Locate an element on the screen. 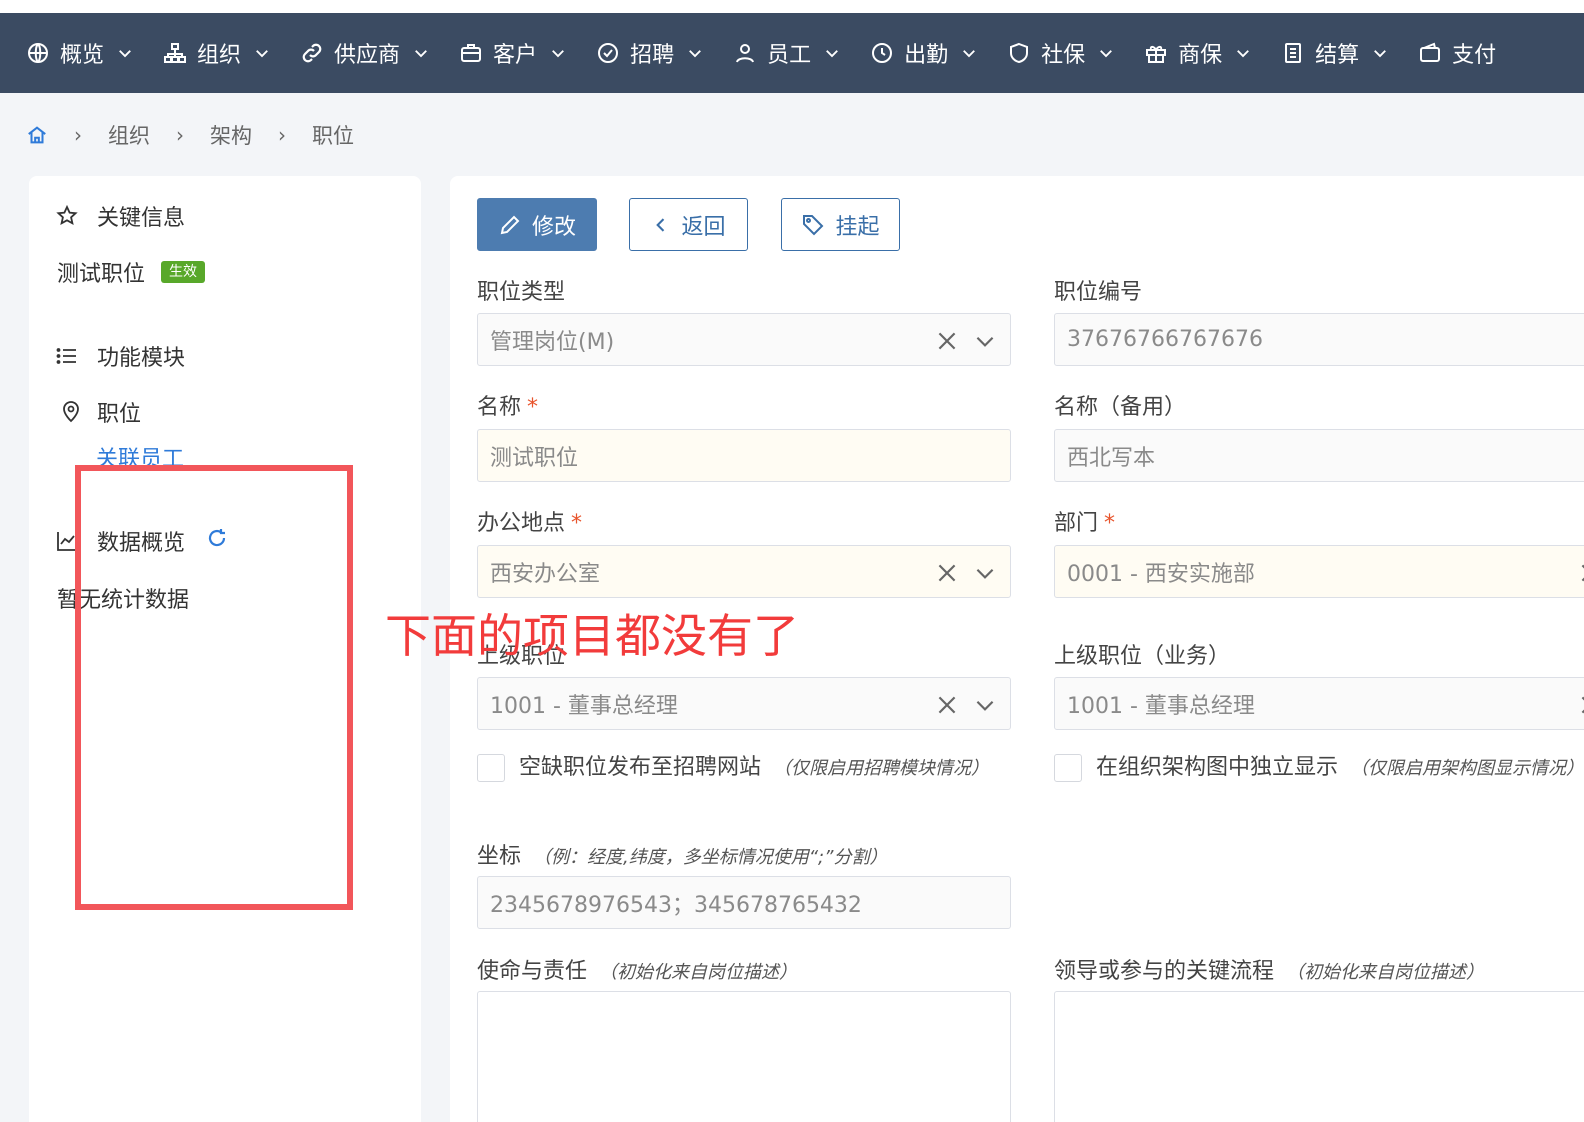  position-type-value: 管理岗位(M) is located at coordinates (552, 342).